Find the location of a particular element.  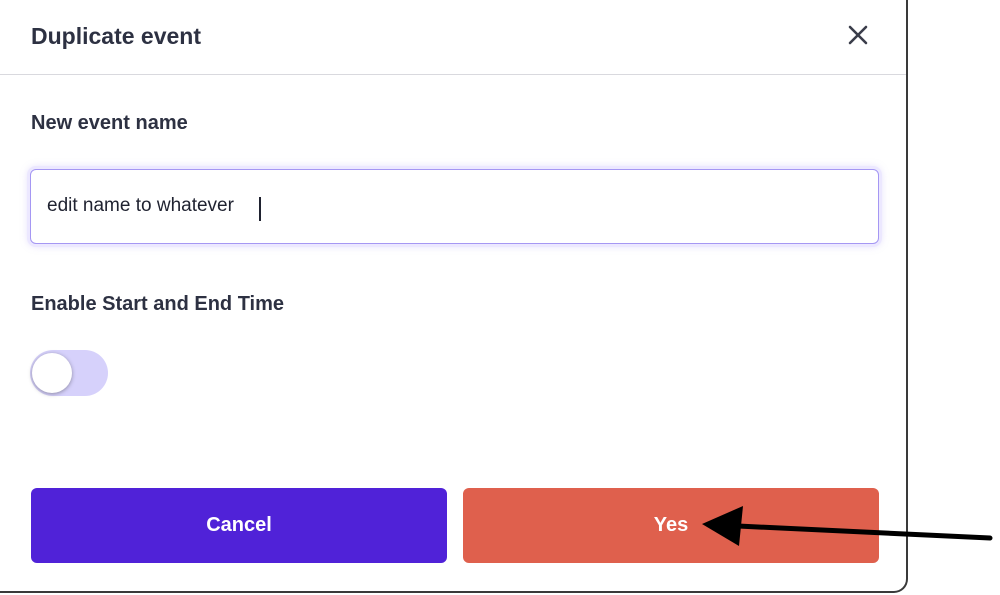

event-name-field-wrapper is located at coordinates (454, 206).